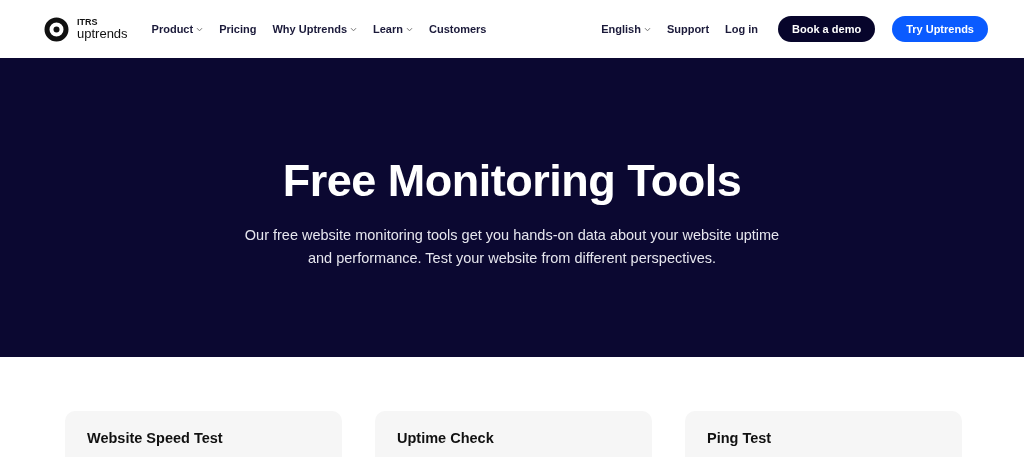 This screenshot has width=1024, height=457. Describe the element at coordinates (446, 439) in the screenshot. I see `card-title: Uptime Check` at that location.